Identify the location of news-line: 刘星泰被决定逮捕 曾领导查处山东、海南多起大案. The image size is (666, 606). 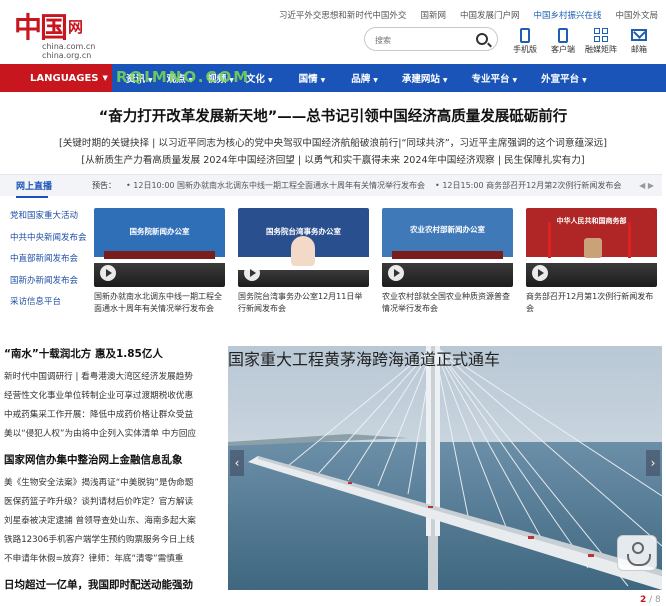
(111, 521).